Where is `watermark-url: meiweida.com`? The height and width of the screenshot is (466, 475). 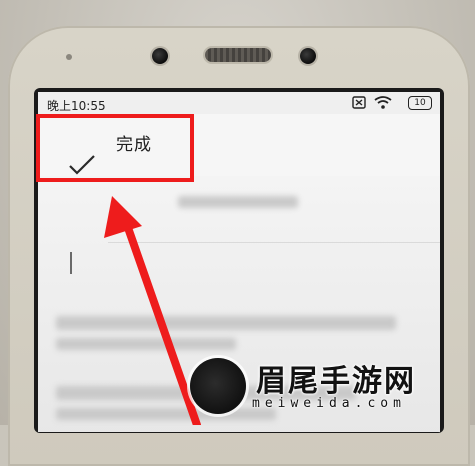
watermark-url: meiweida.com is located at coordinates (329, 403).